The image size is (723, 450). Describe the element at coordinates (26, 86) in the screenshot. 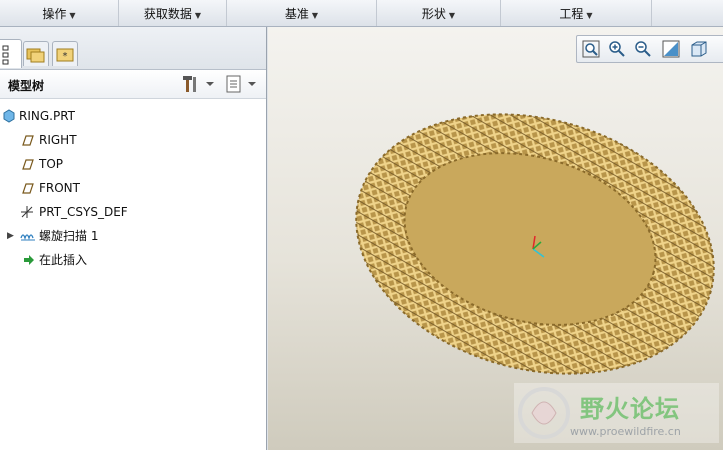

I see `model-tree-title: 模型树` at that location.